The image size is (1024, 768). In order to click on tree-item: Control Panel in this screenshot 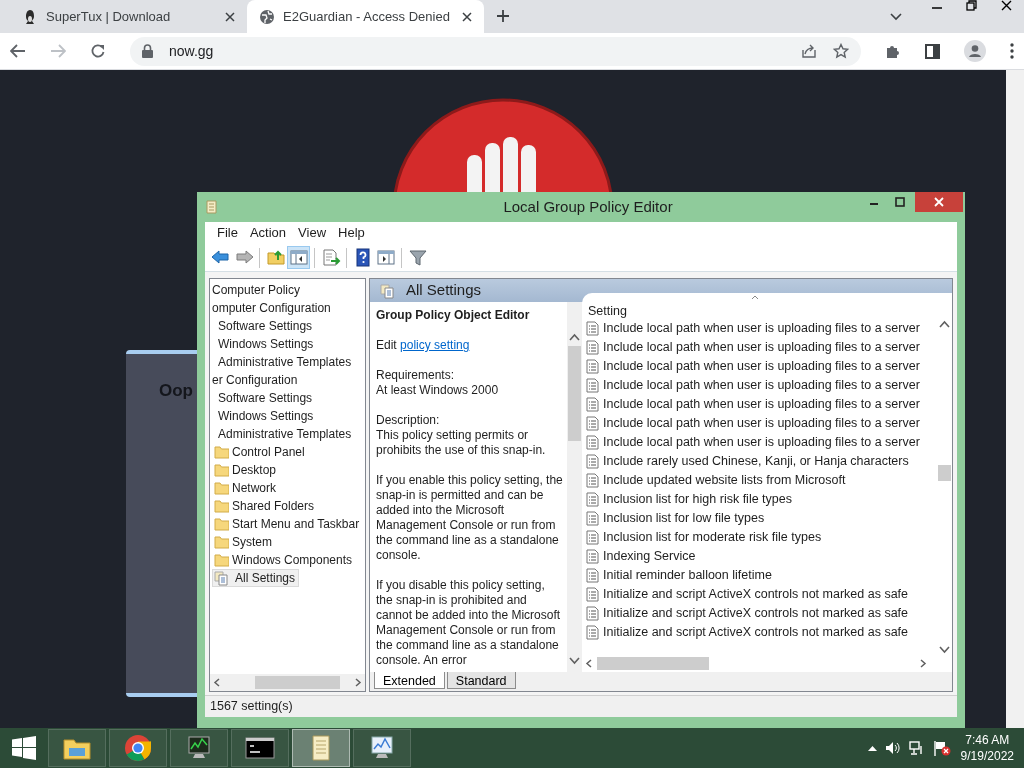, I will do `click(260, 452)`.